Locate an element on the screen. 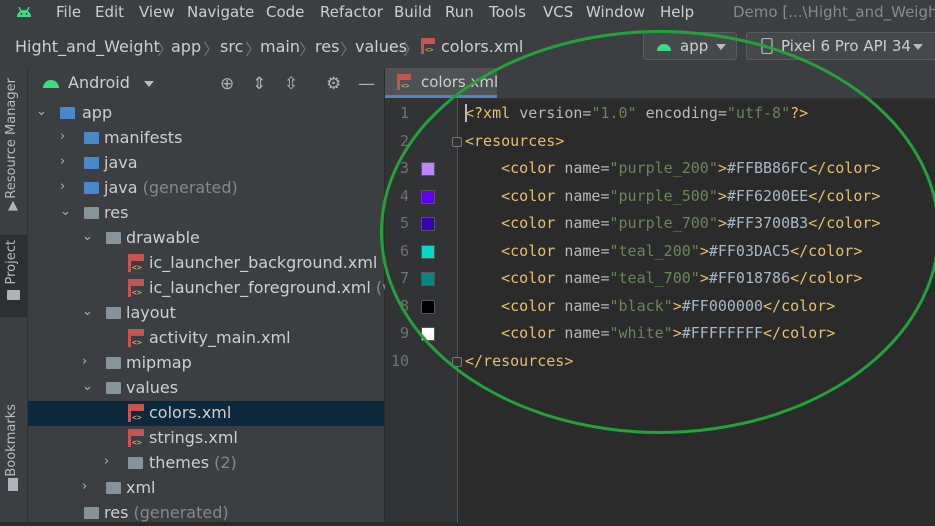 This screenshot has height=526, width=935. tree-item-strings-xml: <> strings.xml is located at coordinates (206, 438).